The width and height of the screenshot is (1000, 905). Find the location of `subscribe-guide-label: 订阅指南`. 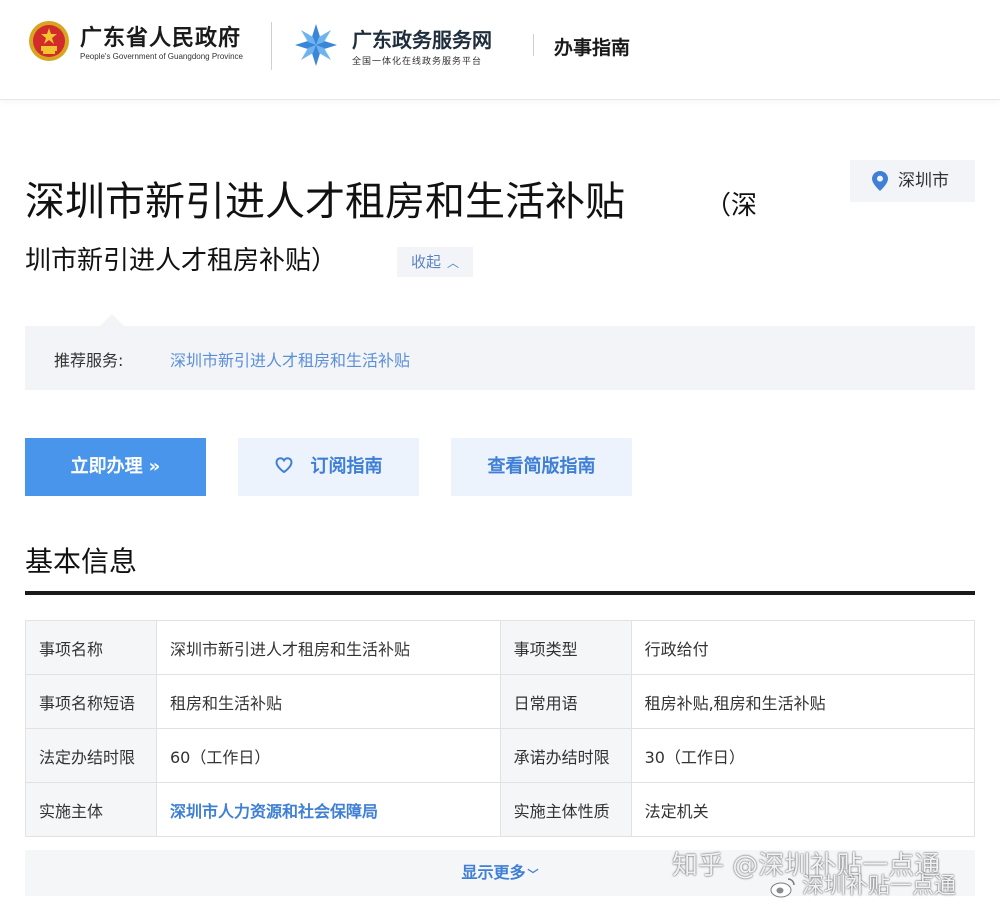

subscribe-guide-label: 订阅指南 is located at coordinates (346, 466).